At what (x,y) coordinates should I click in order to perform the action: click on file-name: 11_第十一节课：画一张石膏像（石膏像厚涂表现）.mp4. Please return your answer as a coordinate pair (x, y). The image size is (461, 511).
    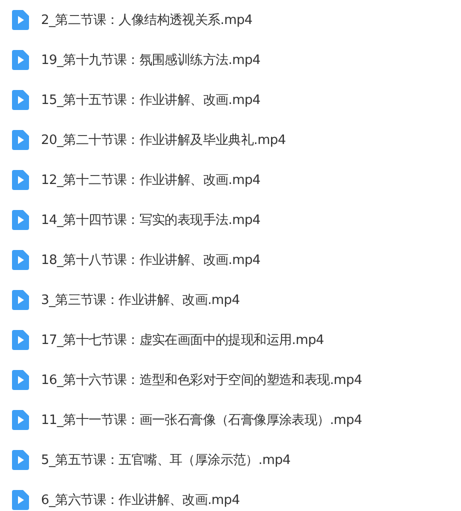
    Looking at the image, I should click on (201, 420).